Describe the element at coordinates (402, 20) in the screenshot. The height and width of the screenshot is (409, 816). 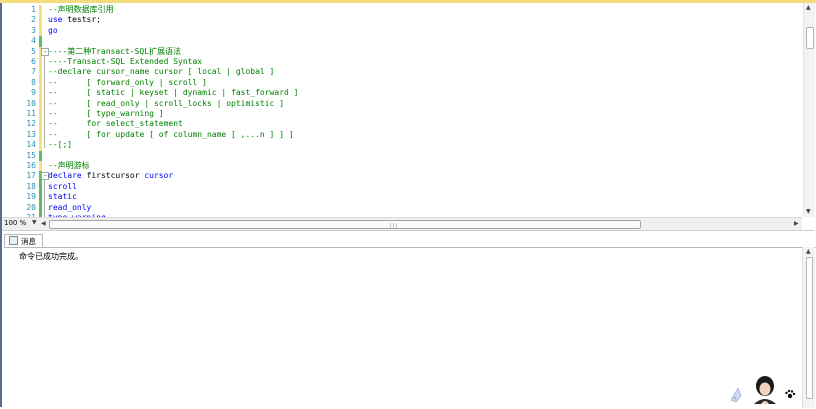
I see `code-line: 2 use testsr;` at that location.